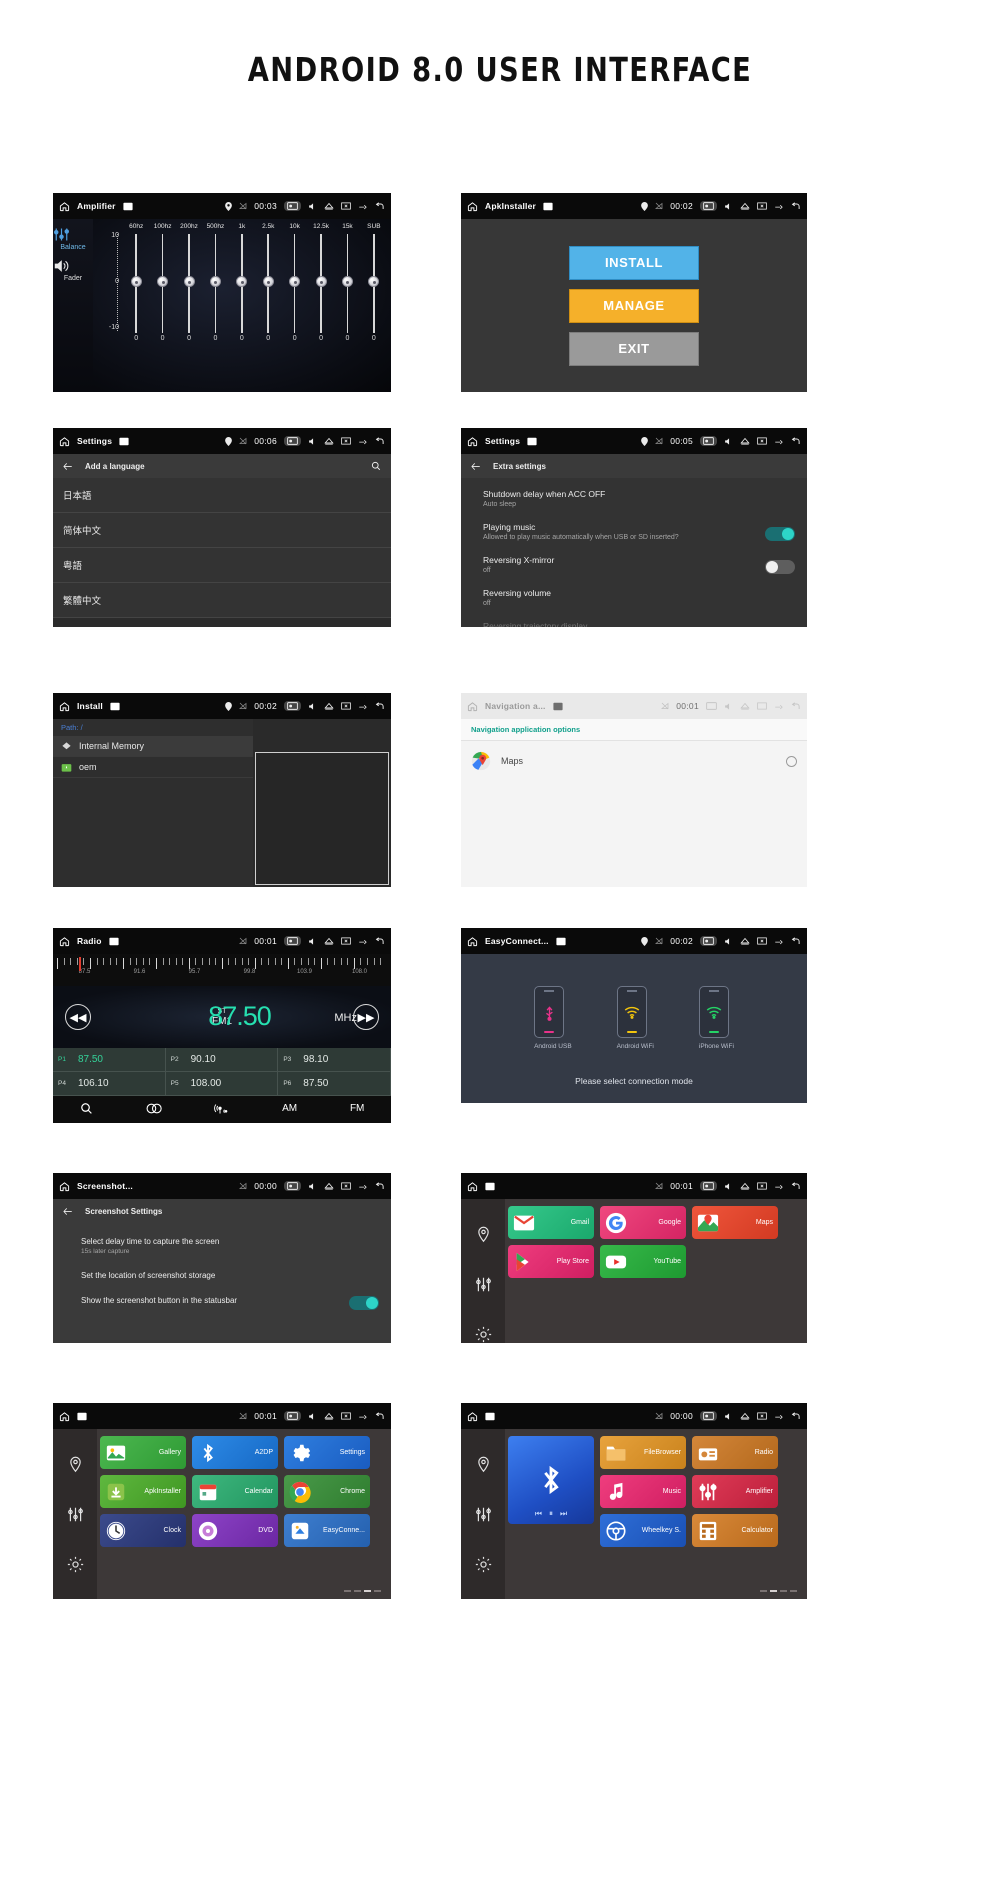 This screenshot has width=1000, height=1878. Describe the element at coordinates (634, 305) in the screenshot. I see `manage-button: MANAGE` at that location.